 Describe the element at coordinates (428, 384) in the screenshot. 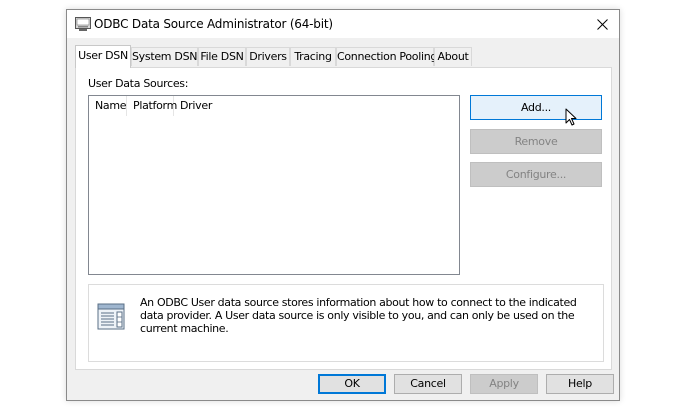

I see `cancel-button: Cancel` at that location.